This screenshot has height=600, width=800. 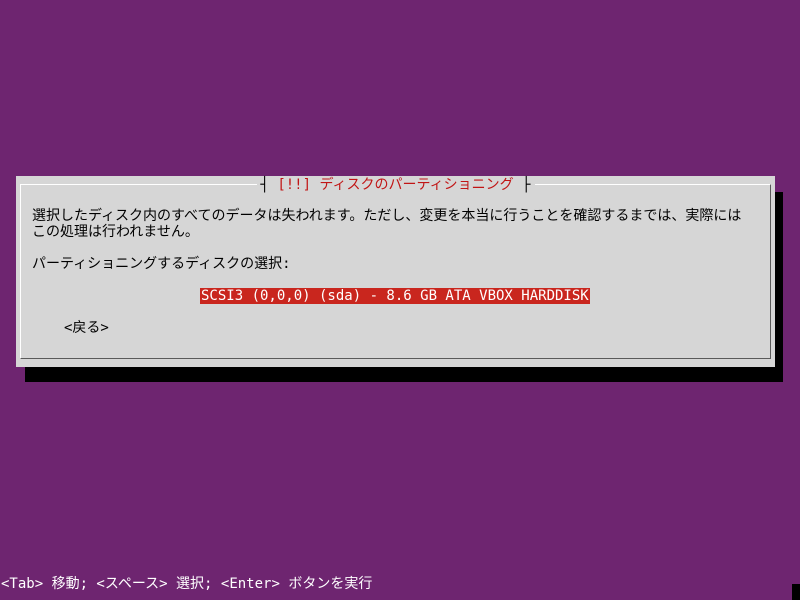 What do you see at coordinates (400, 588) in the screenshot?
I see `status-bar: <Tab> 移動; <スペース> 選択; <Enter> ボタンを実行` at bounding box center [400, 588].